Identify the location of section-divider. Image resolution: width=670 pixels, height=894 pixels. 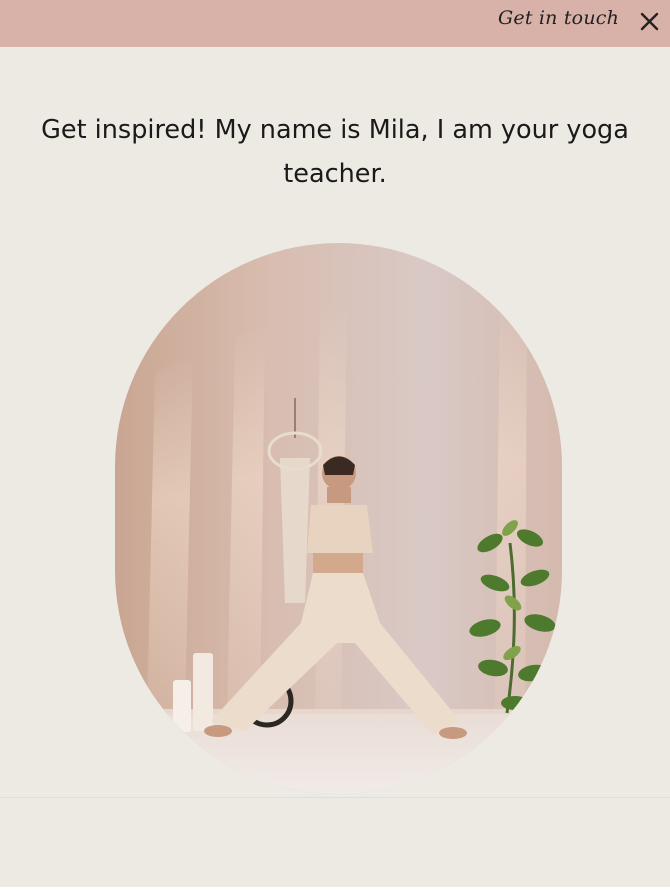
(335, 797).